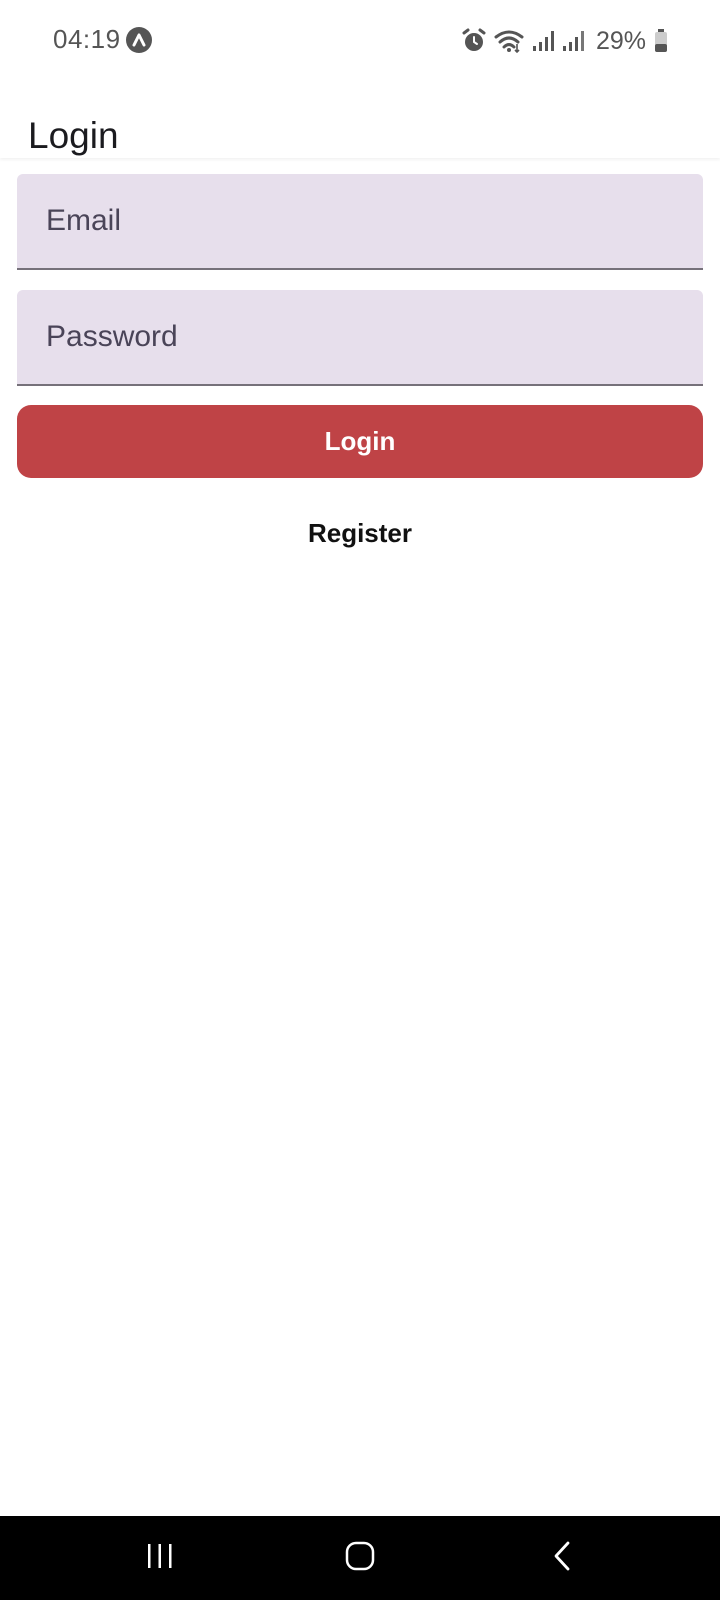 This screenshot has width=720, height=1600. Describe the element at coordinates (360, 441) in the screenshot. I see `login-button: Login` at that location.